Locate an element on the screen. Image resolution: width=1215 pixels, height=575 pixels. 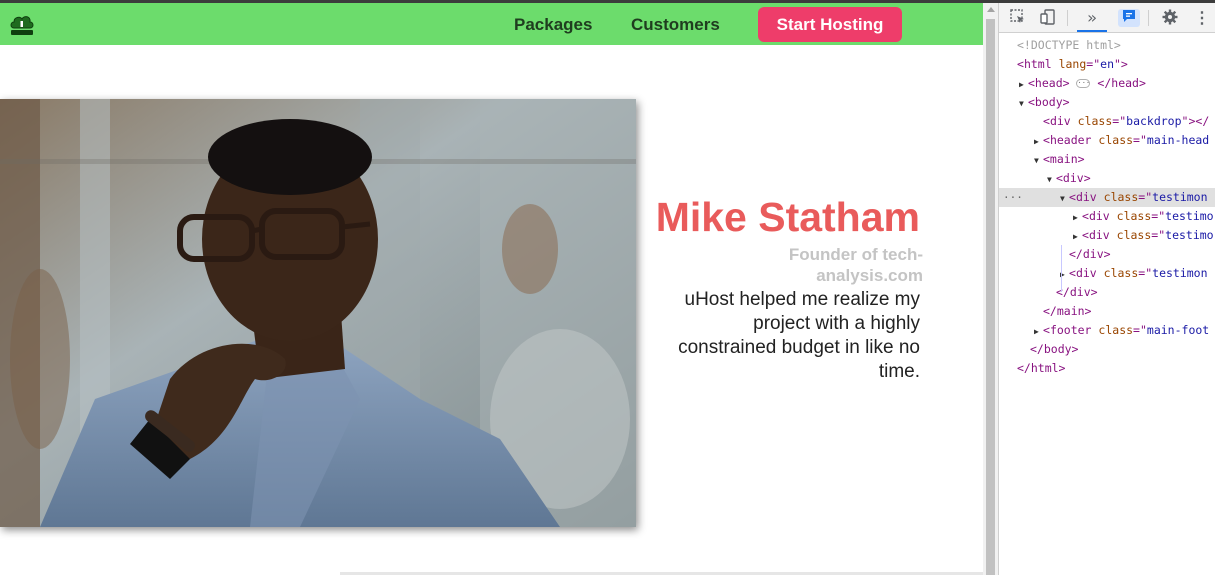
tree-guide-line is located at coordinates (1061, 268).